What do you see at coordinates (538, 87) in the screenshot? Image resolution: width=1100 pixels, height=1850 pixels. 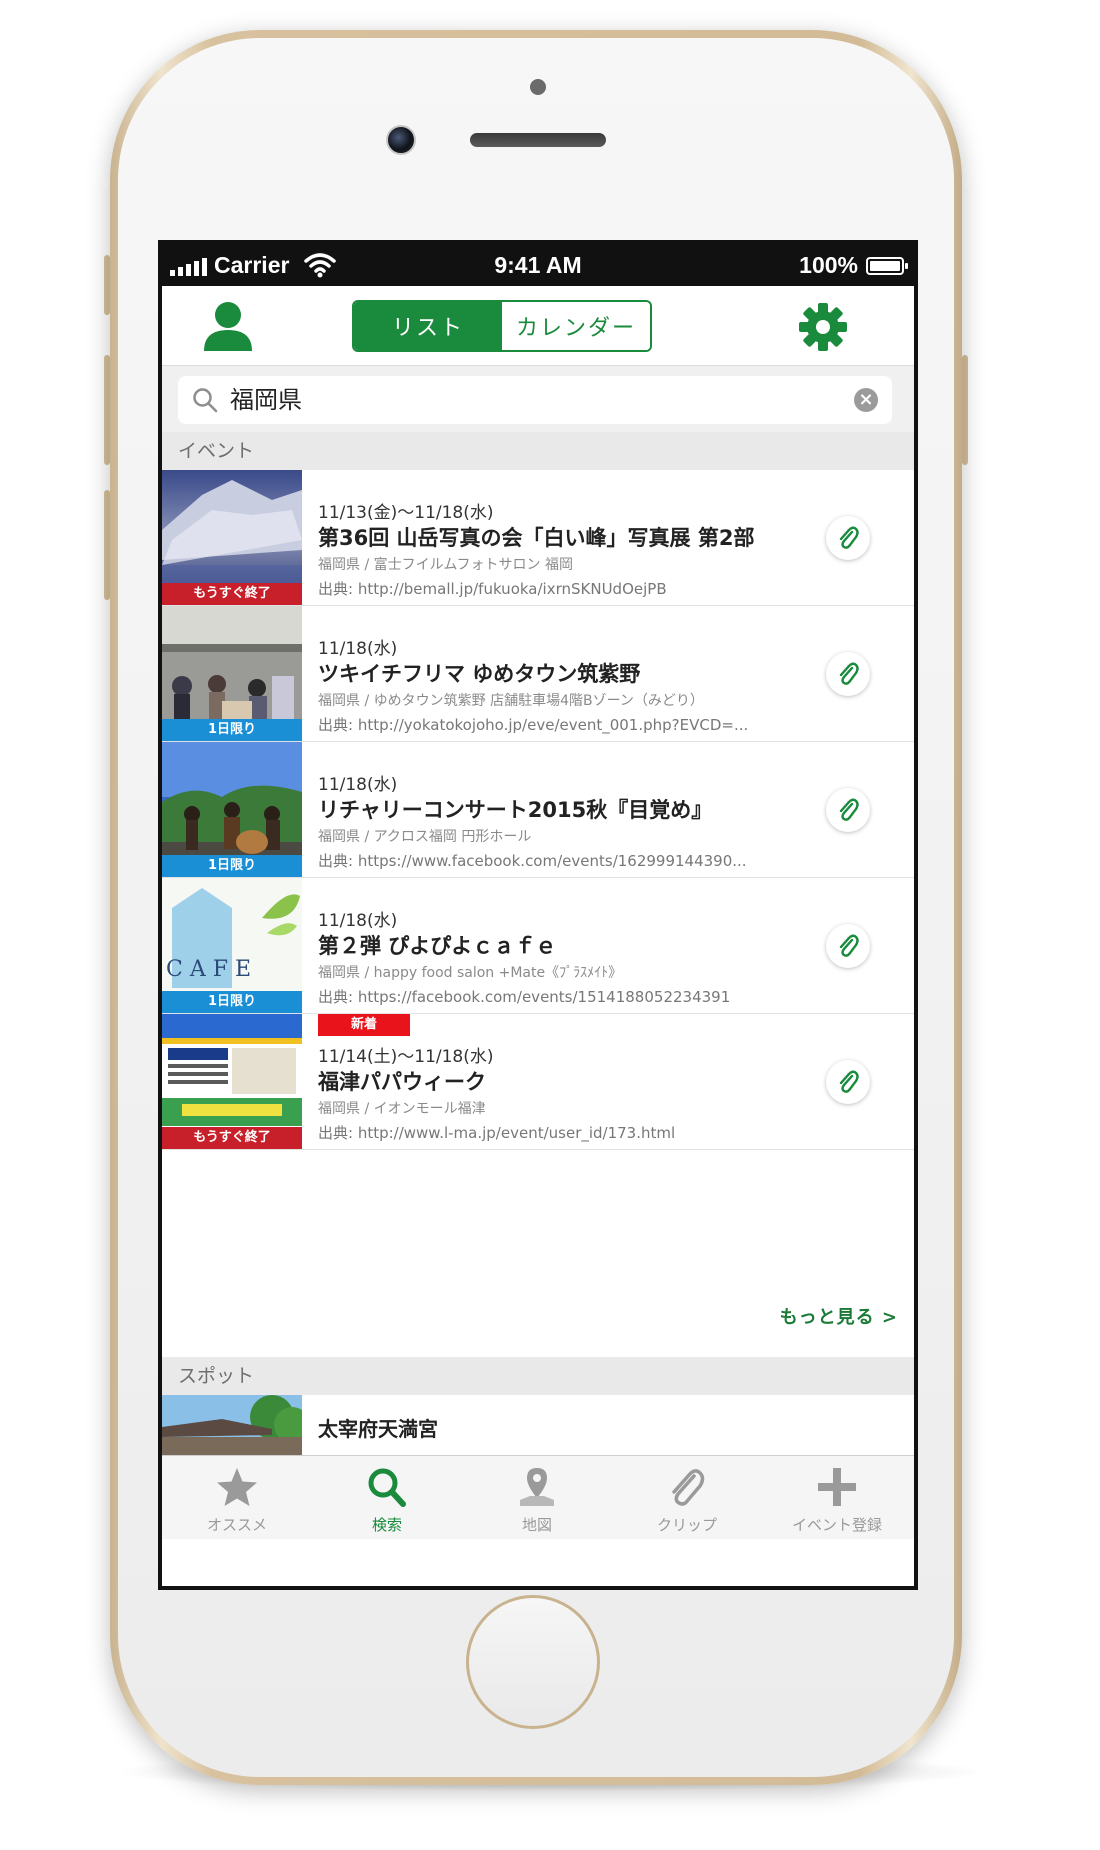 I see `proximity-sensor` at bounding box center [538, 87].